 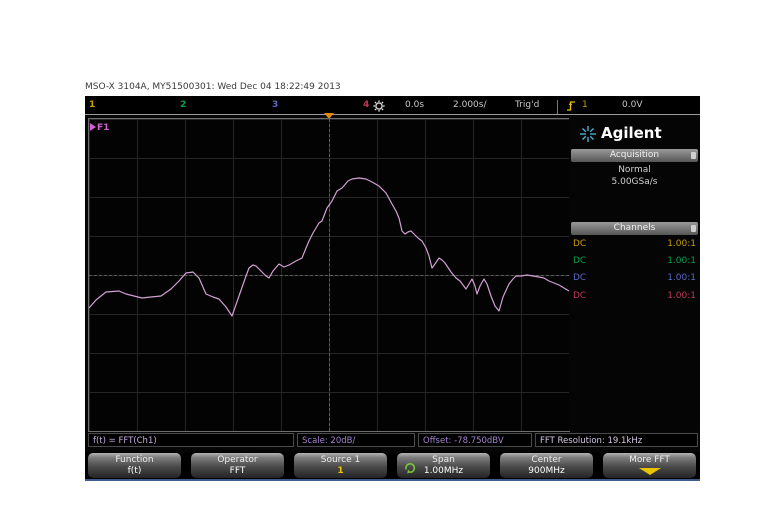 I want to click on softkey-operator: Operator FFT, so click(x=237, y=465).